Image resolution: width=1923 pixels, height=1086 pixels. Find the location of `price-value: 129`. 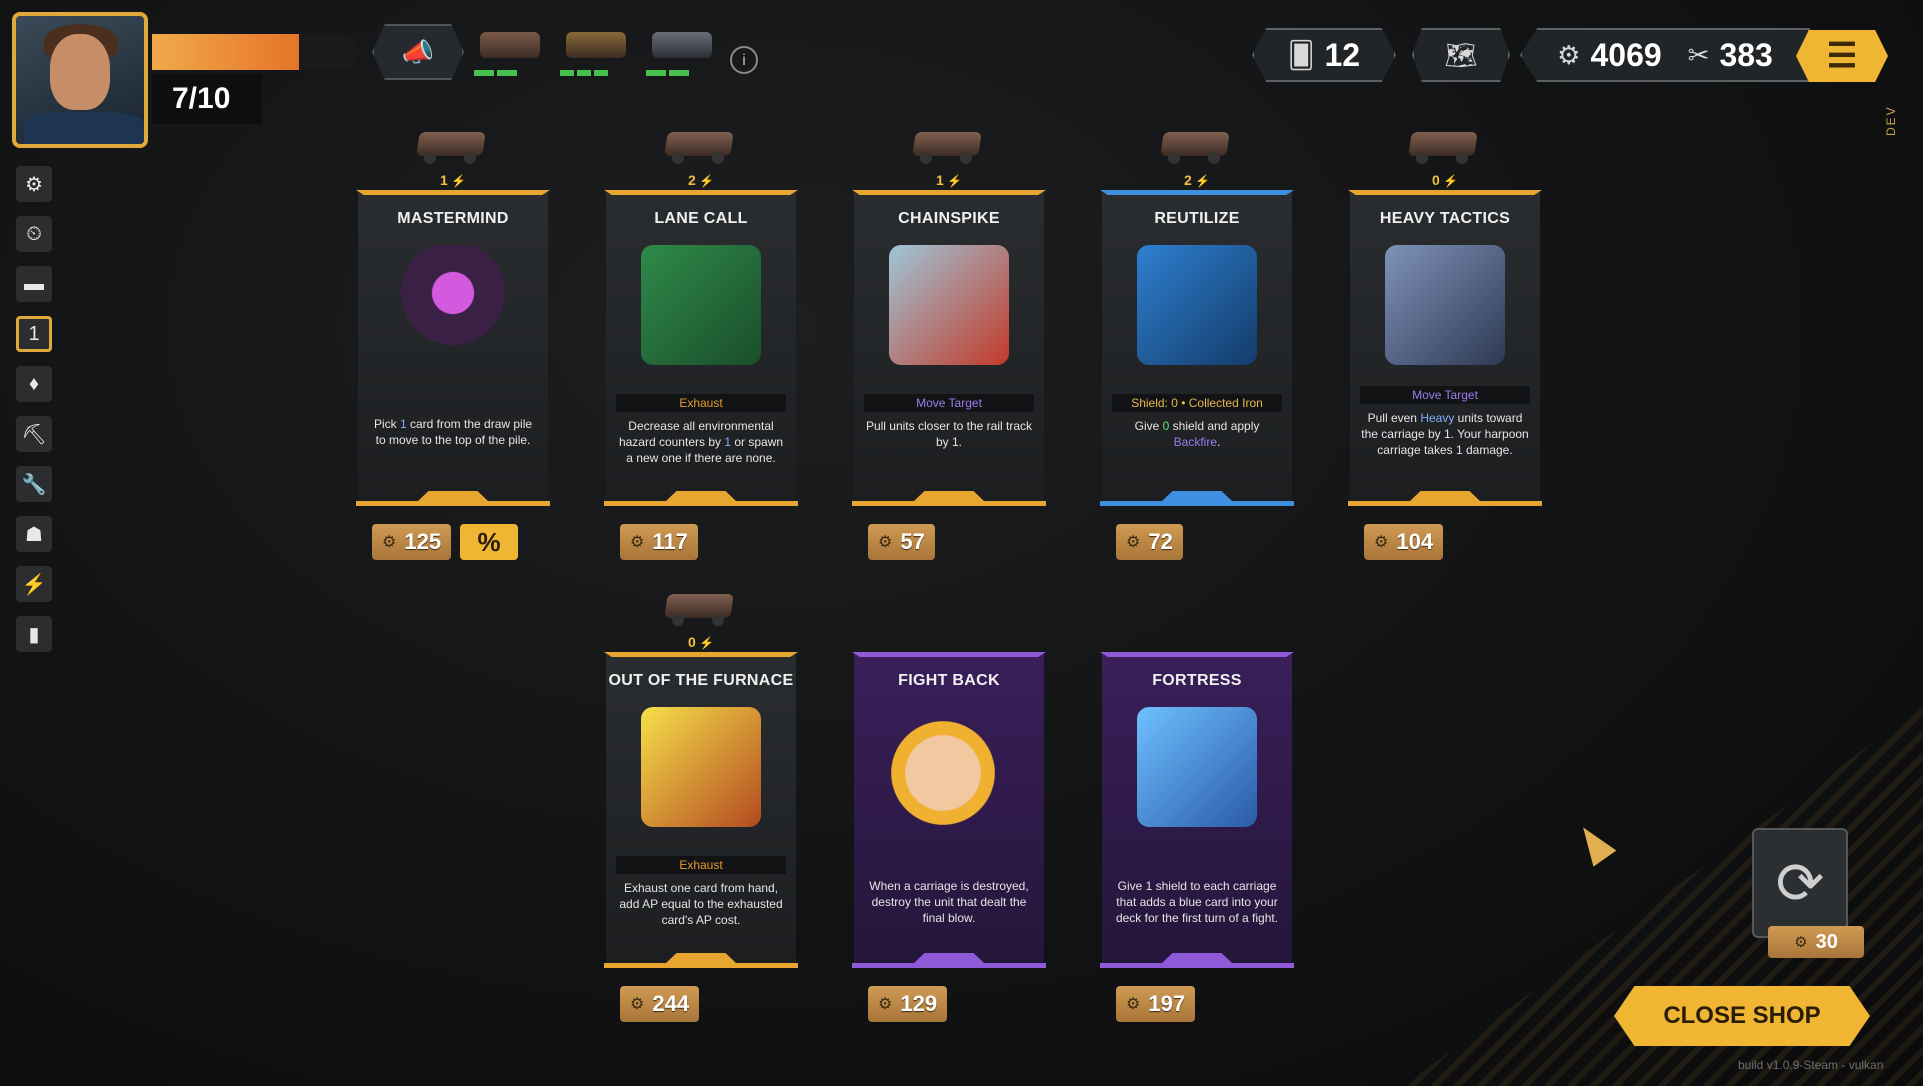

price-value: 129 is located at coordinates (919, 1003).